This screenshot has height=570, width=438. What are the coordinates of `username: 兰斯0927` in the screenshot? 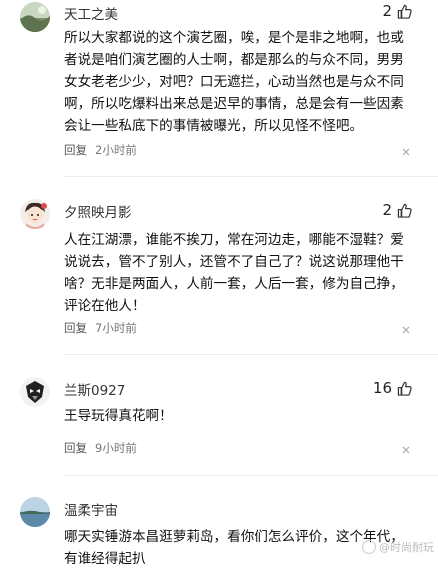 It's located at (94, 389).